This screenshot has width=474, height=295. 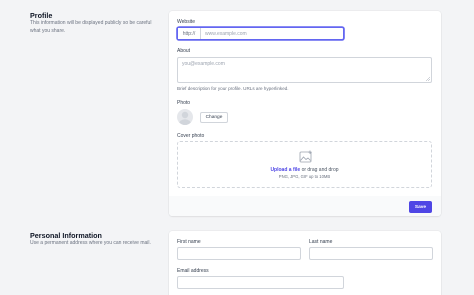 I want to click on profile-card-footer, so click(x=305, y=206).